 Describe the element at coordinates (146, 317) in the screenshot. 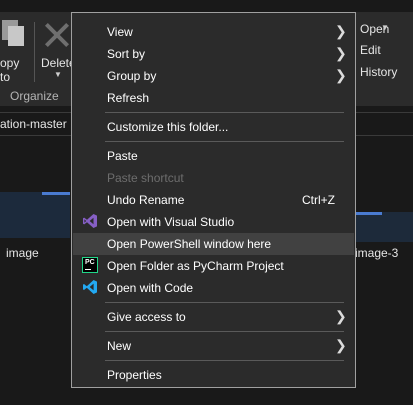

I see `menu-item-label: Give access to` at that location.